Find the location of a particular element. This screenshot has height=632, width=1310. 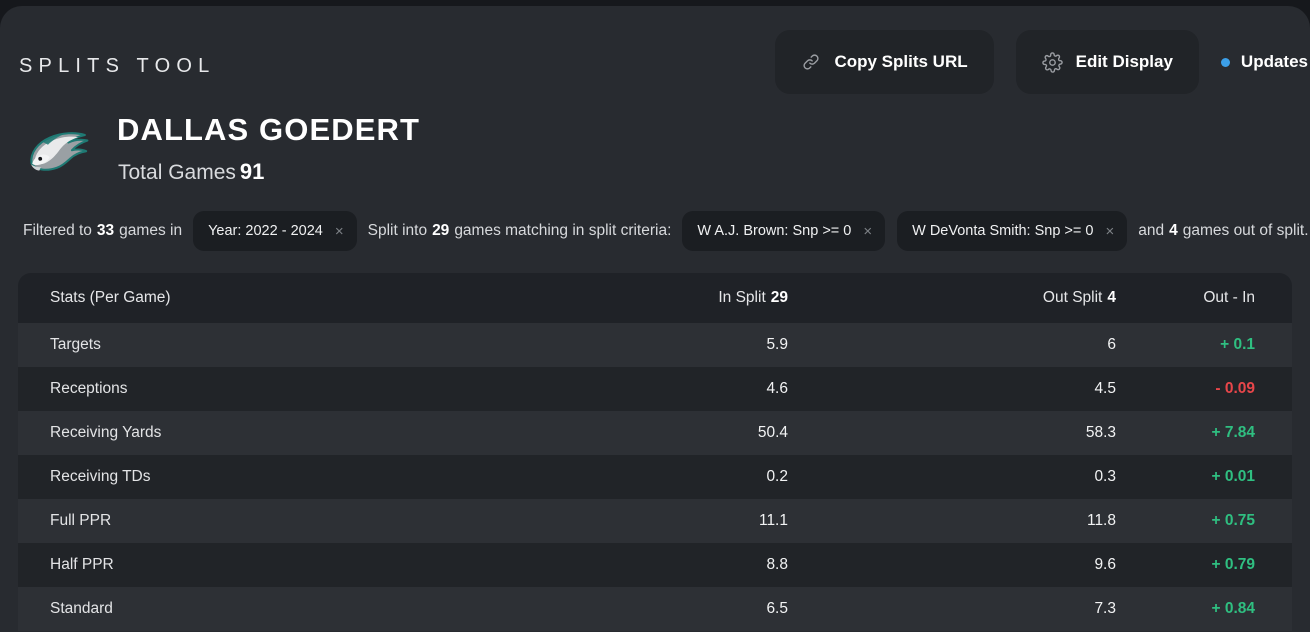

filtered-prefix: Filtered to is located at coordinates (57, 230).